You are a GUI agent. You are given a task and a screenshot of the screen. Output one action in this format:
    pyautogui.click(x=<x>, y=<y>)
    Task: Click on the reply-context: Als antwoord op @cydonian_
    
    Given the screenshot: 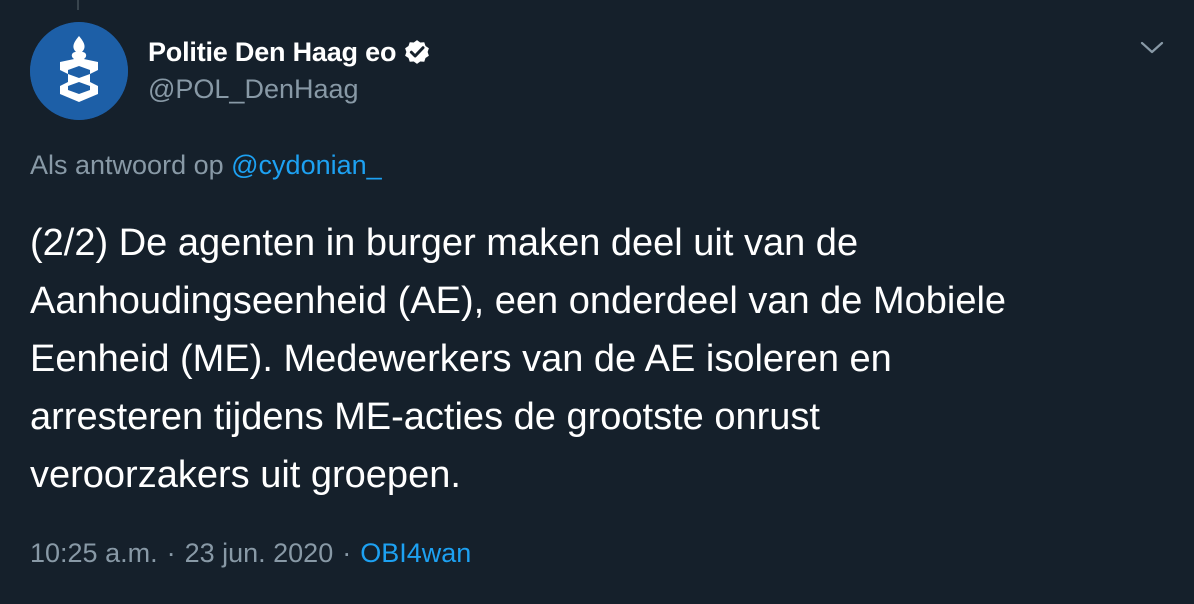 What is the action you would take?
    pyautogui.click(x=206, y=165)
    